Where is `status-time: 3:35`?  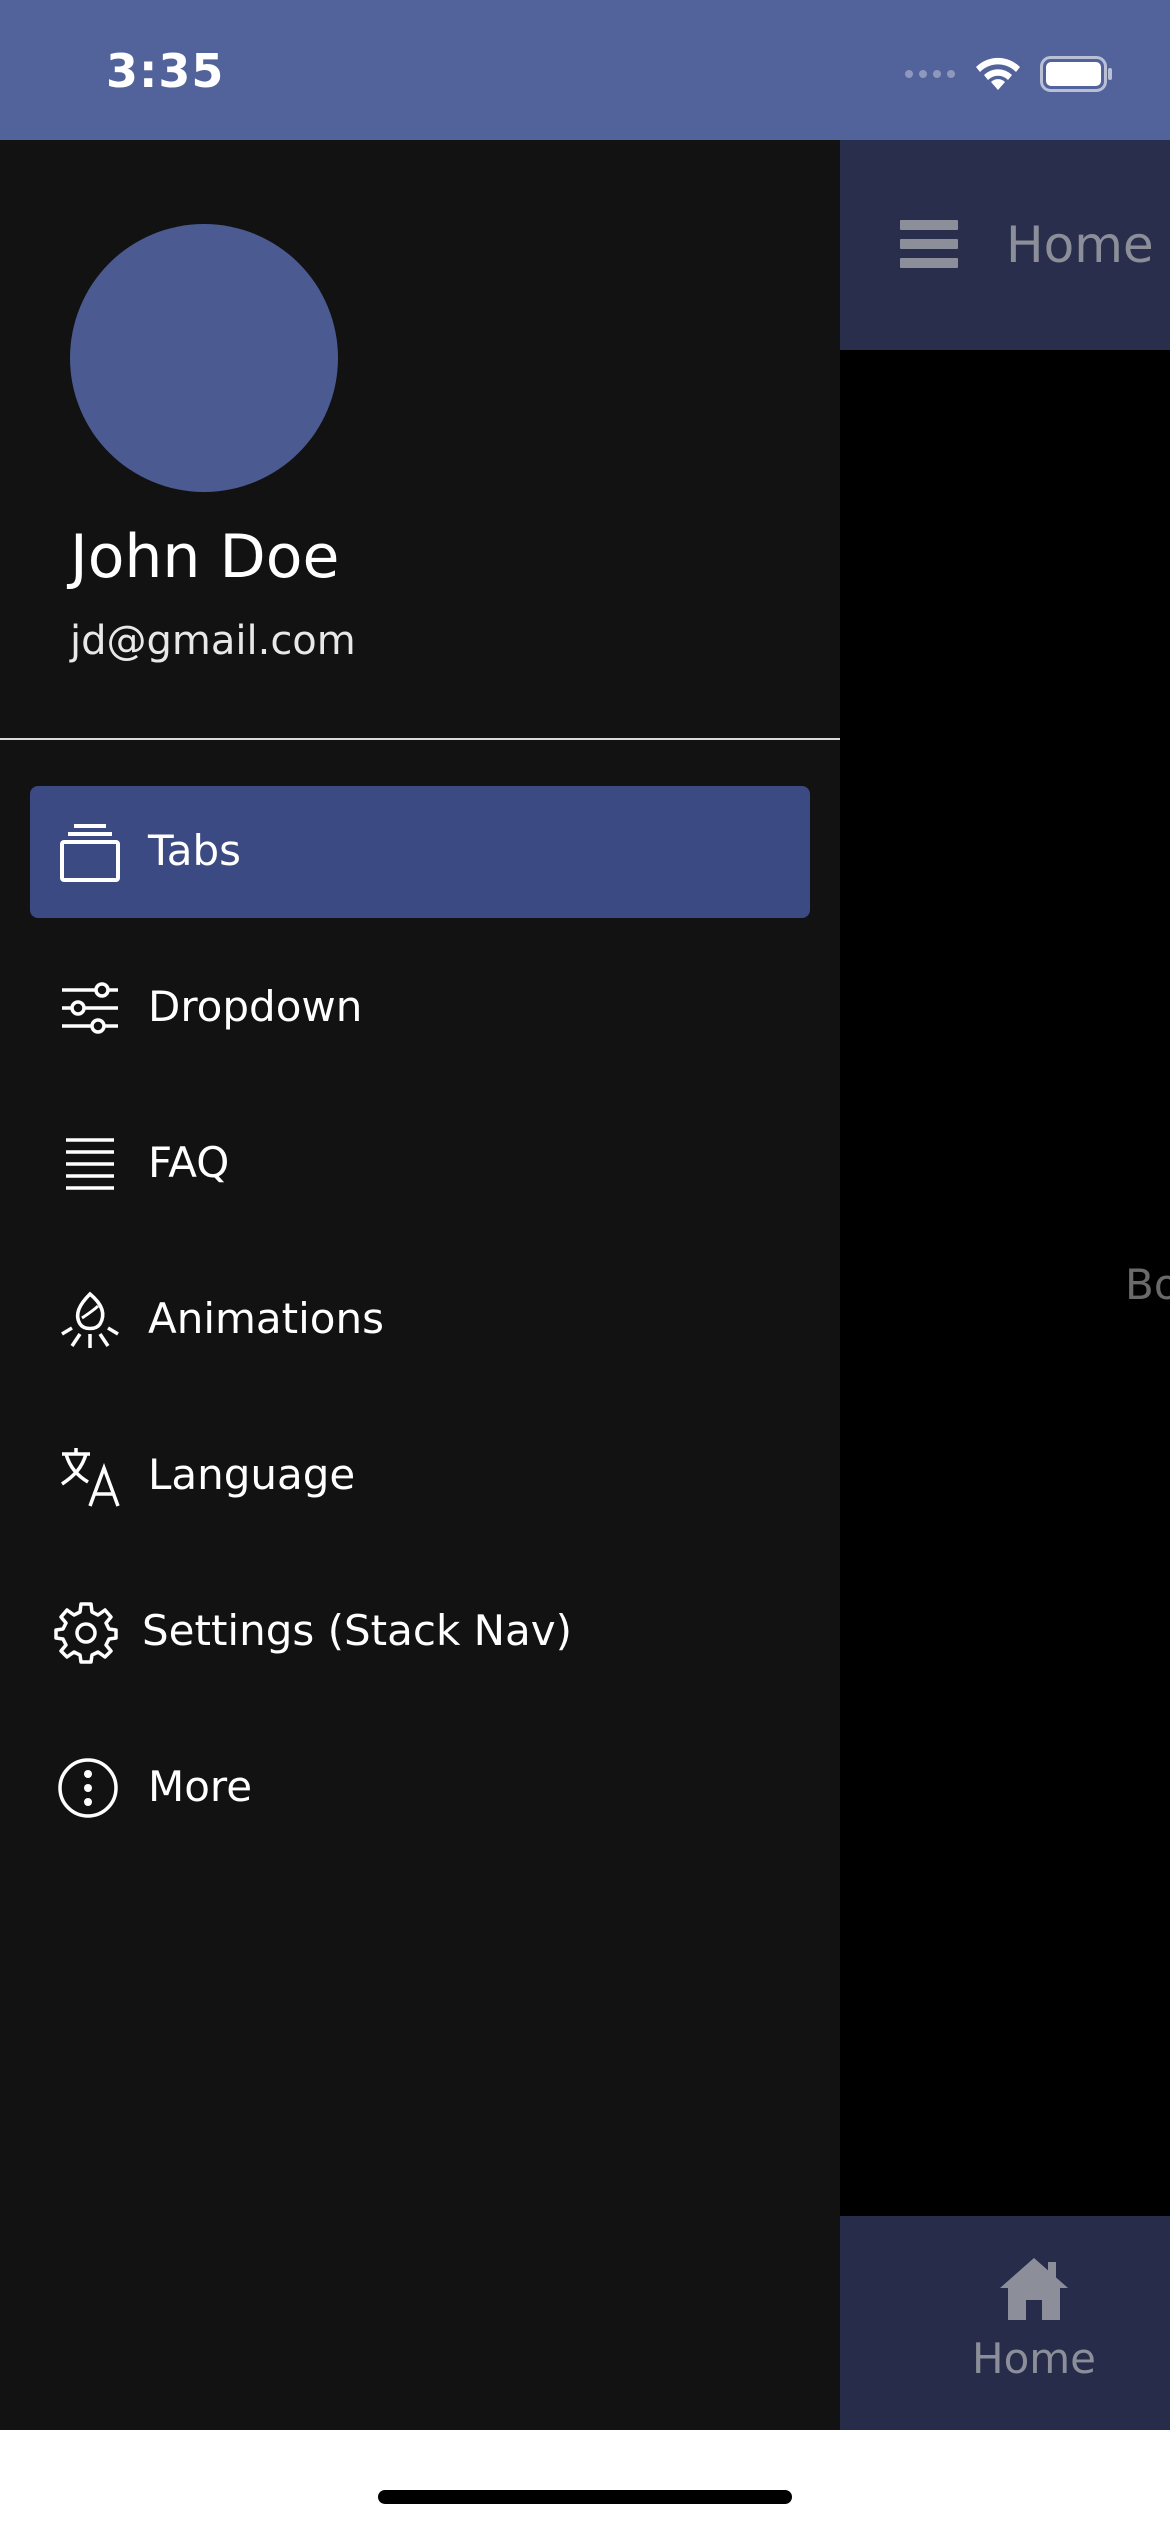 status-time: 3:35 is located at coordinates (165, 71).